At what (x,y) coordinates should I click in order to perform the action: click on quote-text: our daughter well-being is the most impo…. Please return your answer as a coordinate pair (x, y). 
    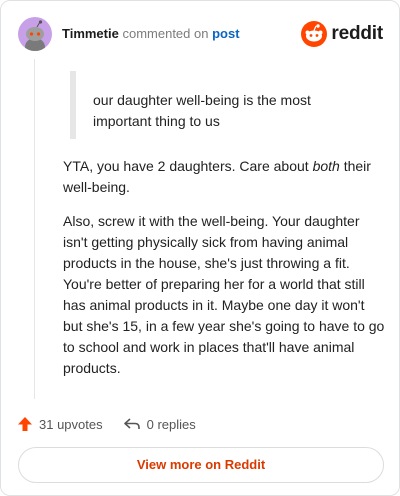
    Looking at the image, I should click on (202, 110).